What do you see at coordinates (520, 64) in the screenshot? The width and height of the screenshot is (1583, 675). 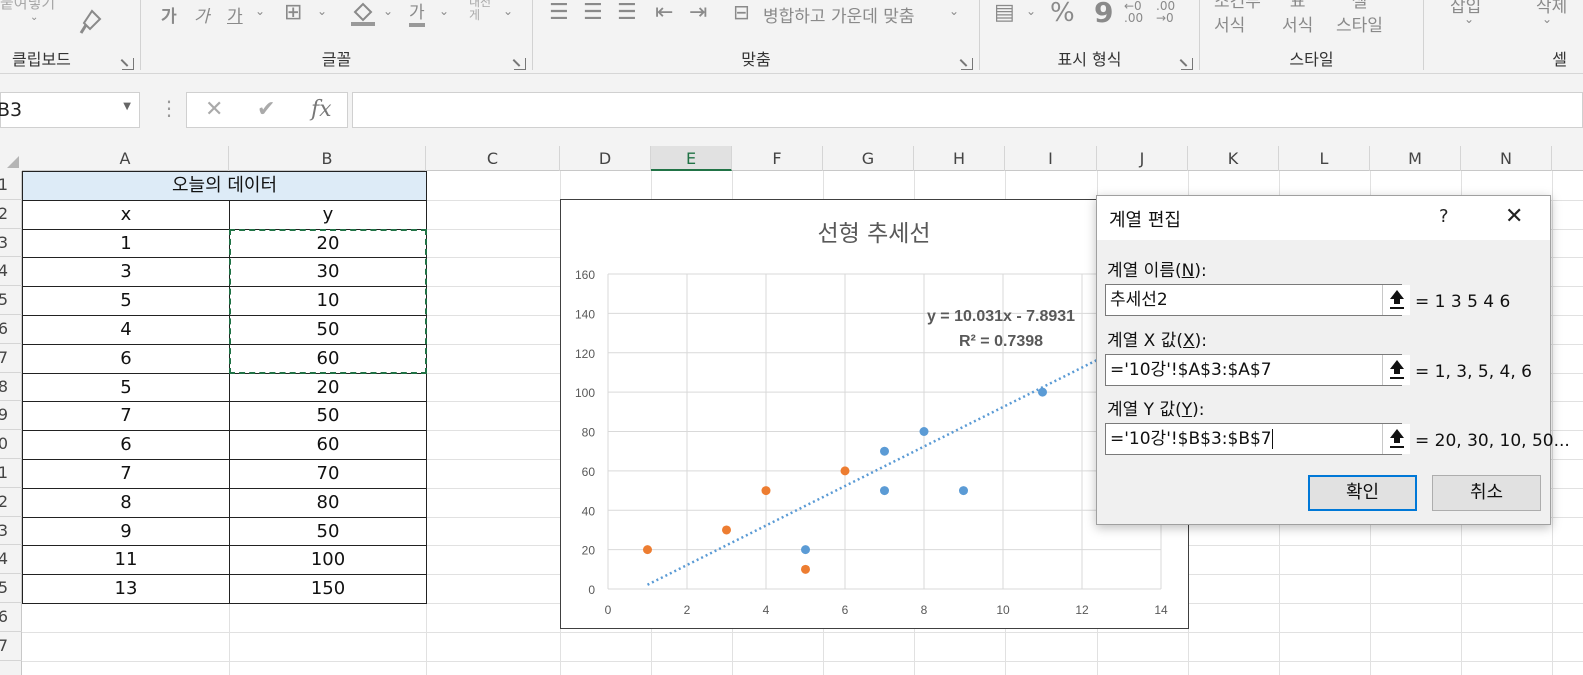 I see `font-launcher-icon` at bounding box center [520, 64].